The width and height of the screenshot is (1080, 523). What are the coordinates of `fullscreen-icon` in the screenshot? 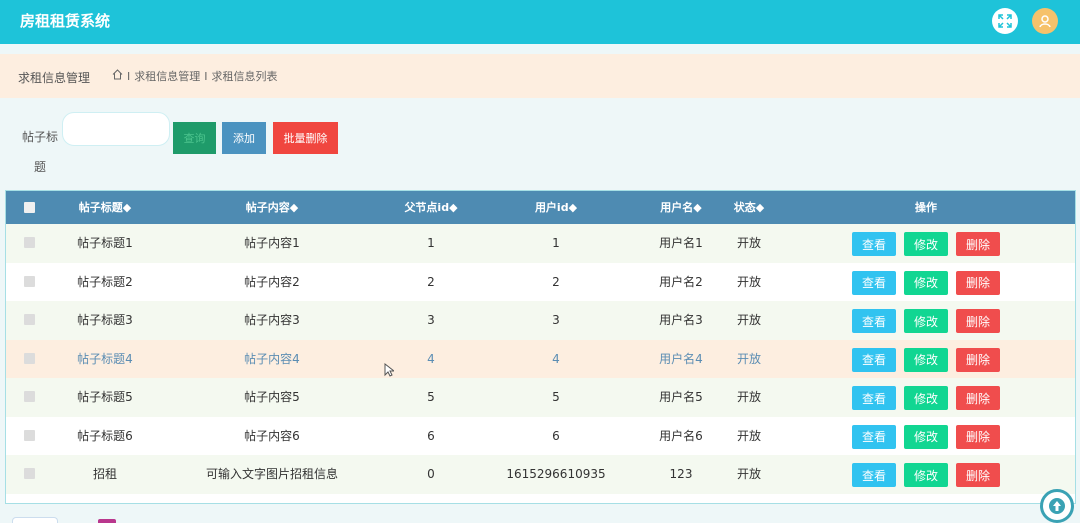 It's located at (1005, 21).